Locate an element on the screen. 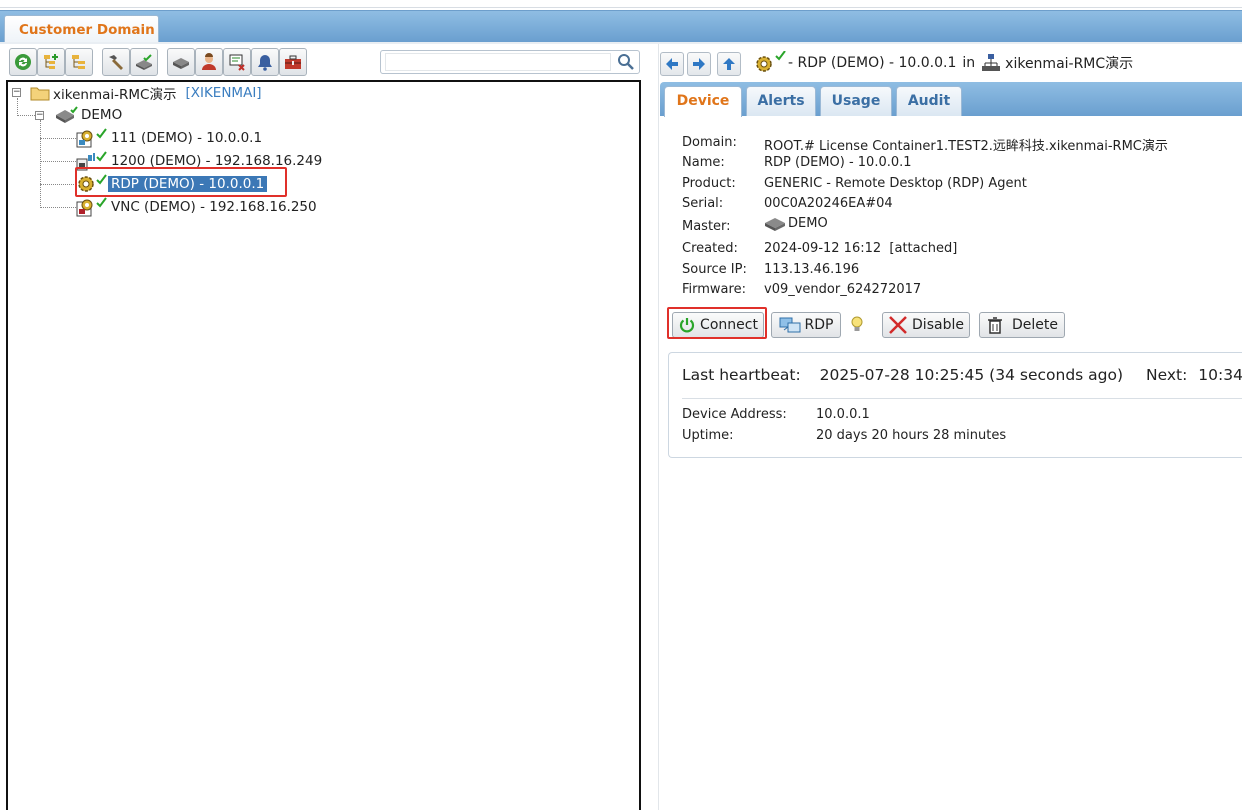  search-box is located at coordinates (510, 62).